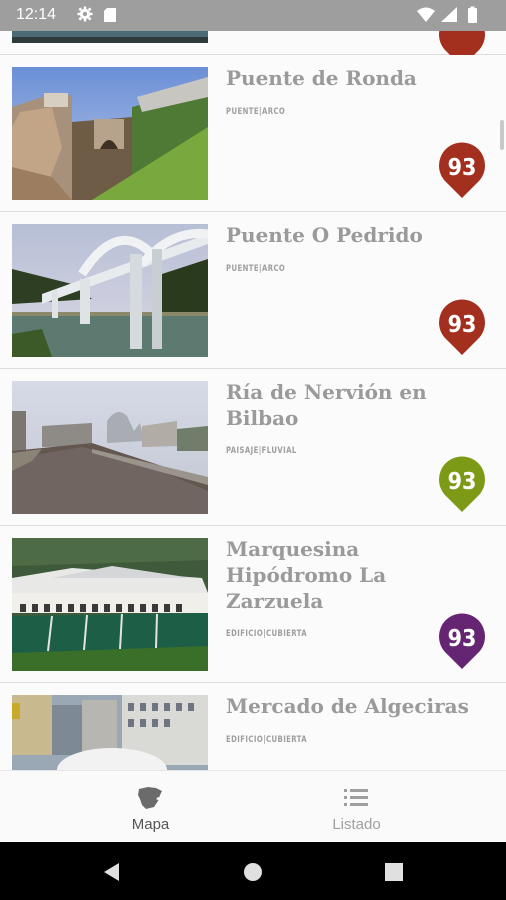  What do you see at coordinates (426, 14) in the screenshot?
I see `wifi-icon` at bounding box center [426, 14].